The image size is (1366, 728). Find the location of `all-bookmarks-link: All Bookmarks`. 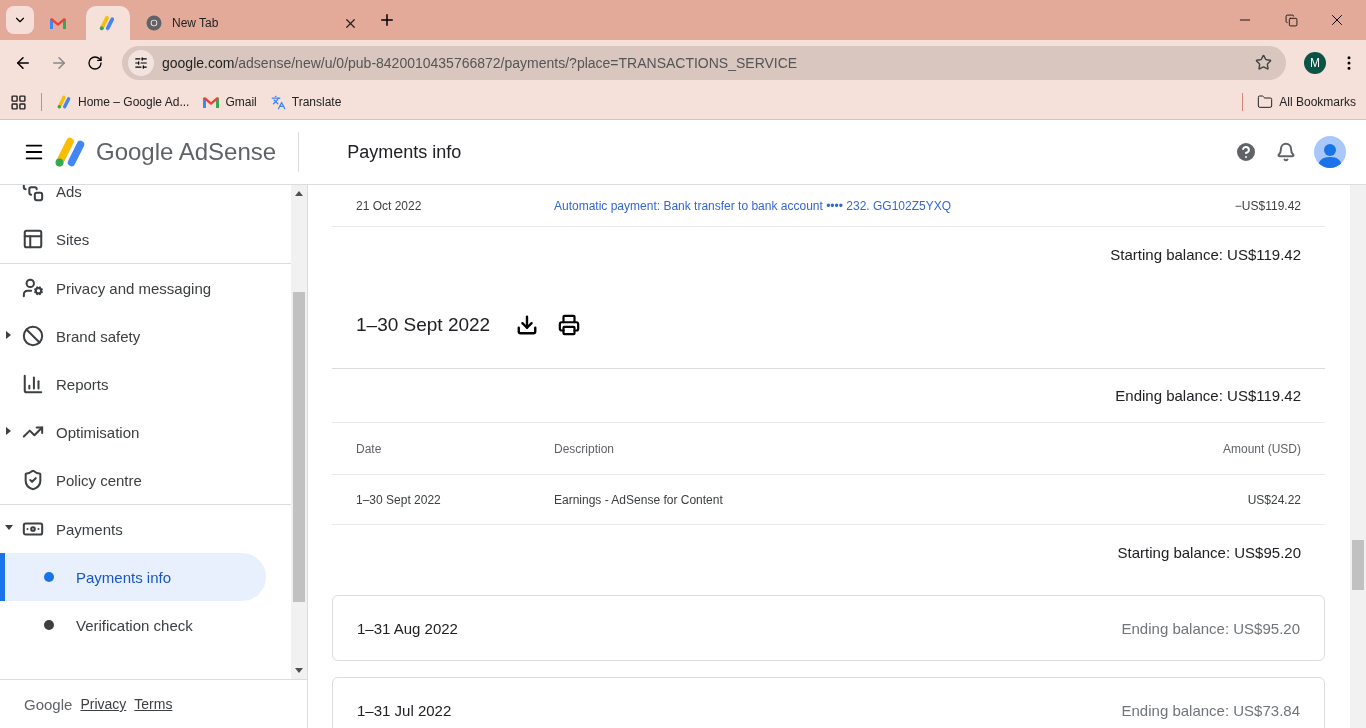

all-bookmarks-link: All Bookmarks is located at coordinates (1306, 102).